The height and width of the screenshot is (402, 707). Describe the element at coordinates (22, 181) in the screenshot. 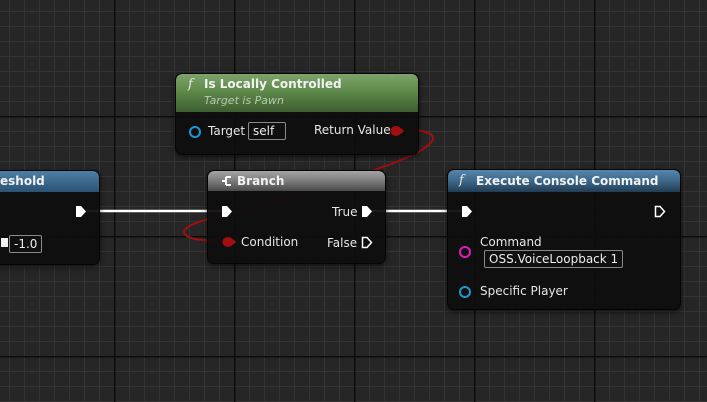

I see `threshold-node-title: eshold` at that location.